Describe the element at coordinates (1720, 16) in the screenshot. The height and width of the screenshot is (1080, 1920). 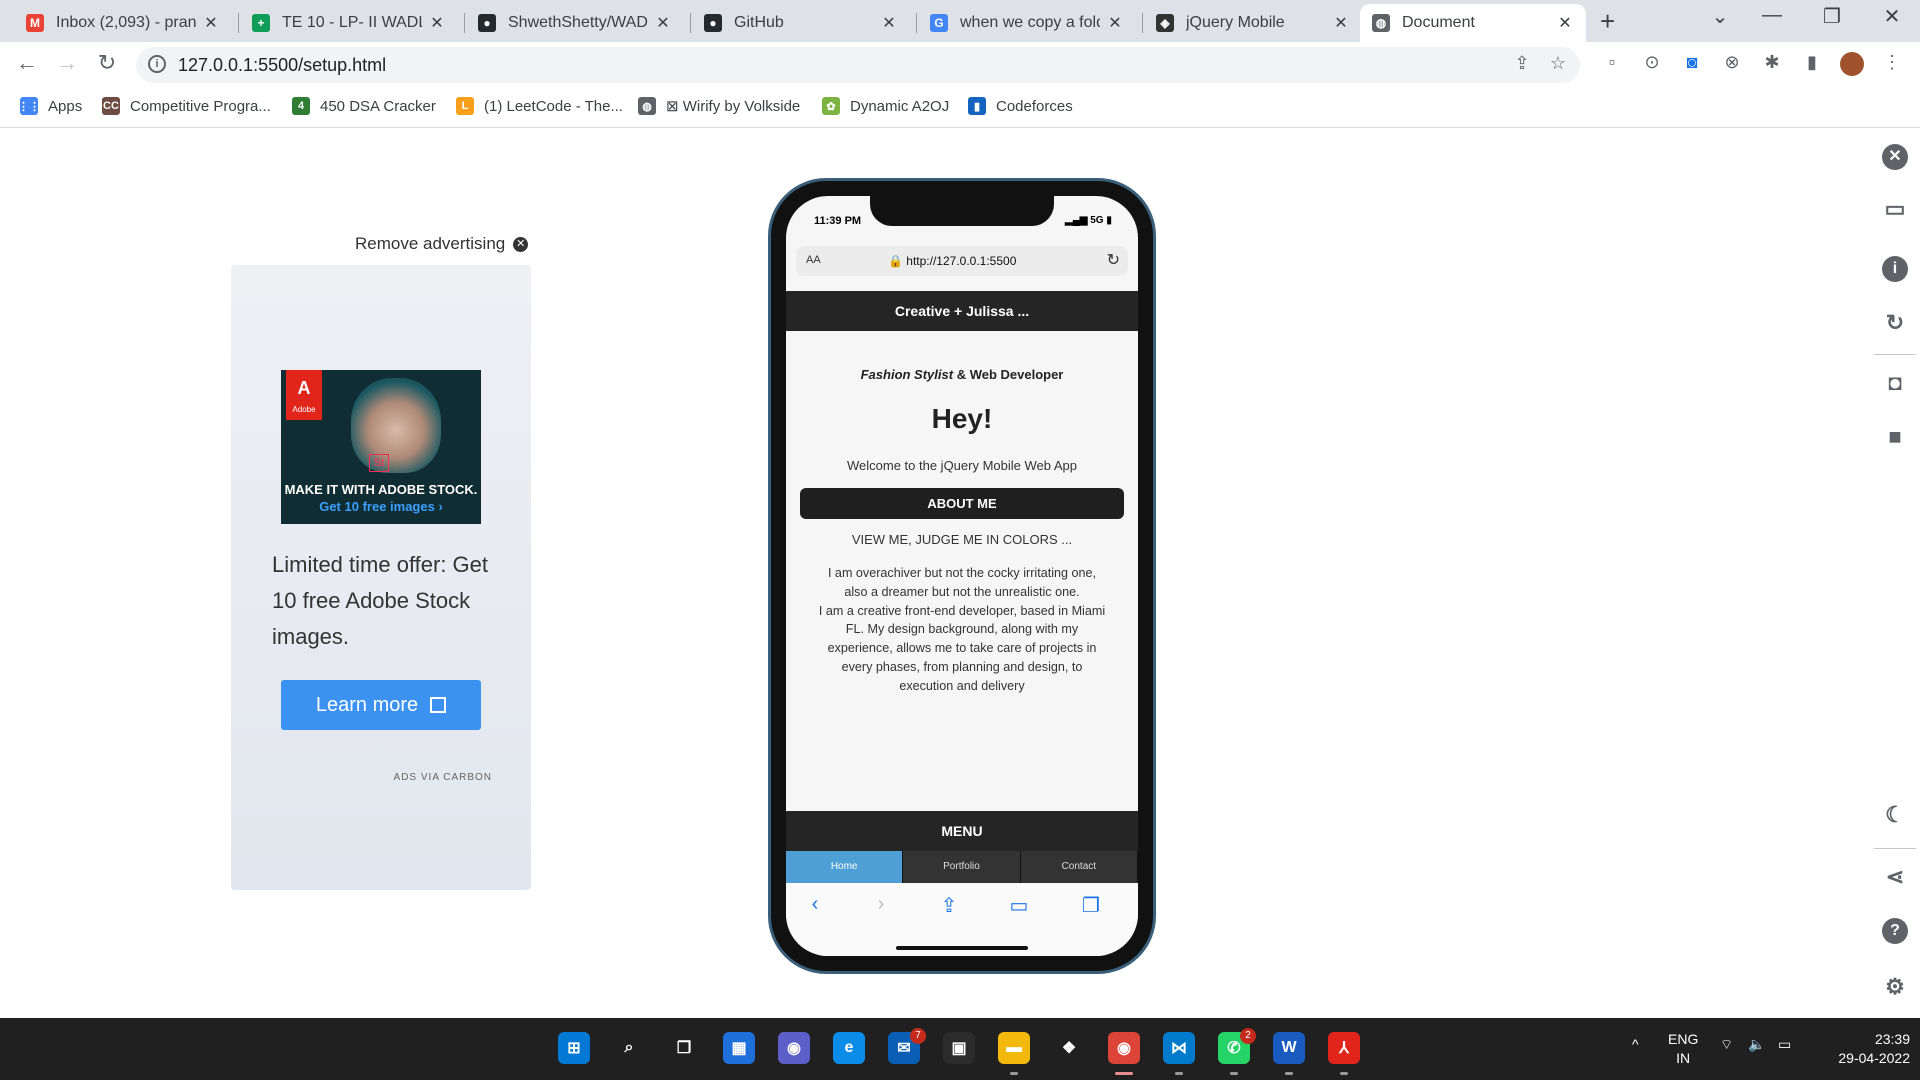
I see `tab-search-button: ⌄` at that location.